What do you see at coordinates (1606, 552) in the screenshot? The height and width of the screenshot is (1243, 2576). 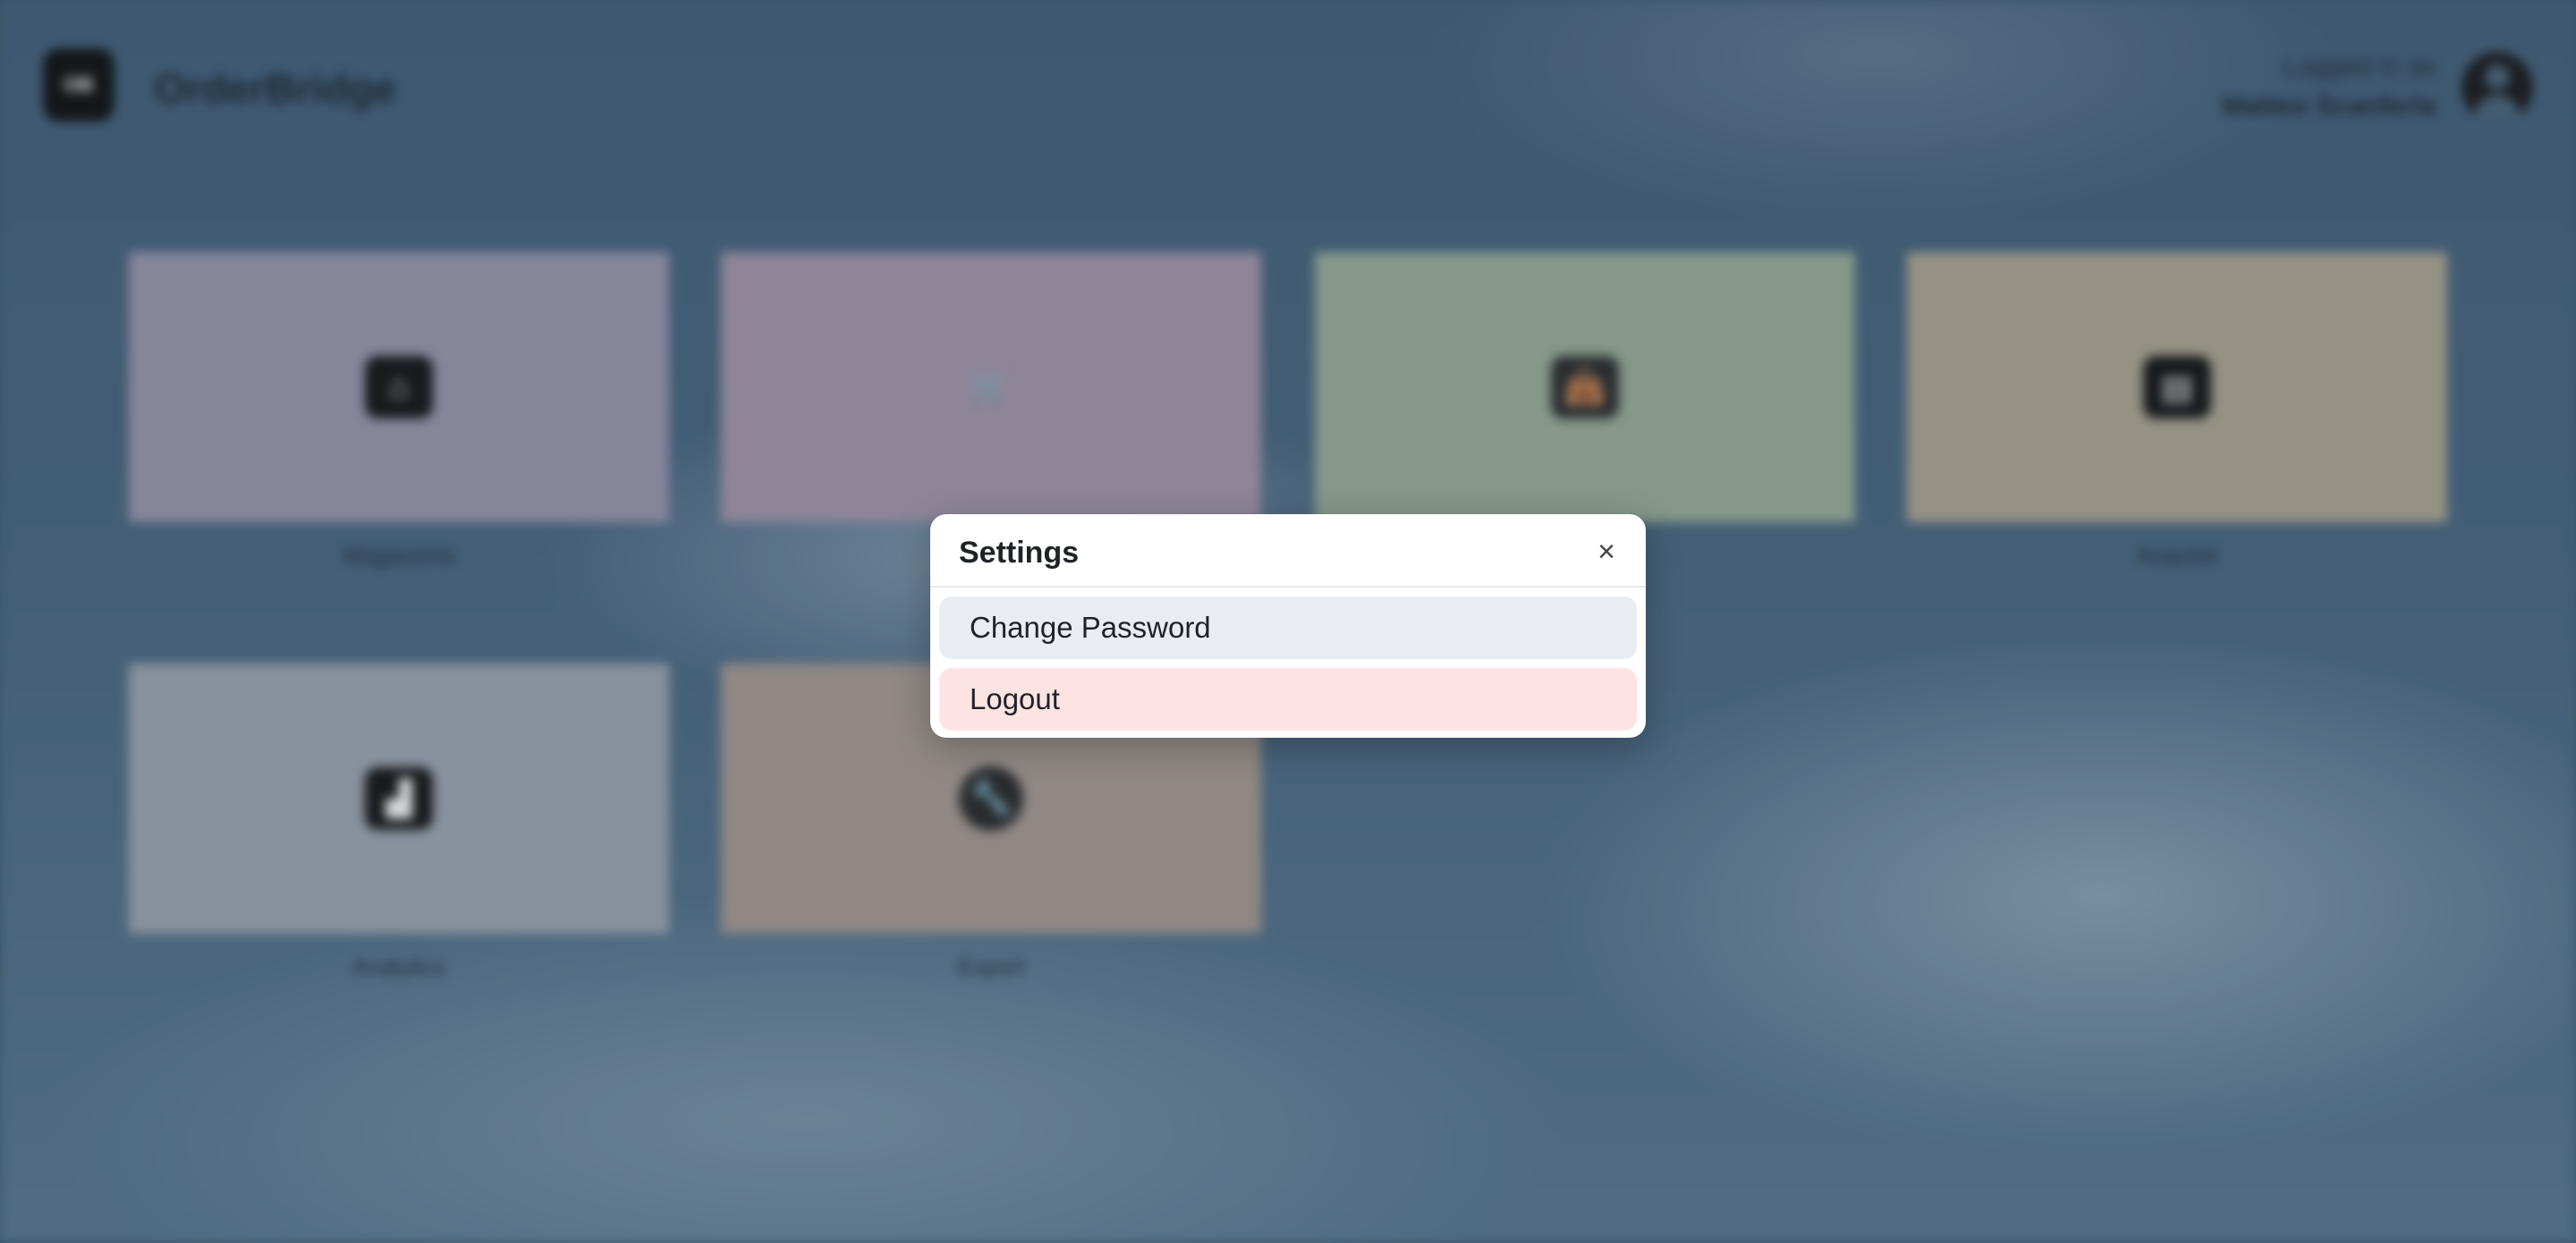 I see `close-icon: ×` at bounding box center [1606, 552].